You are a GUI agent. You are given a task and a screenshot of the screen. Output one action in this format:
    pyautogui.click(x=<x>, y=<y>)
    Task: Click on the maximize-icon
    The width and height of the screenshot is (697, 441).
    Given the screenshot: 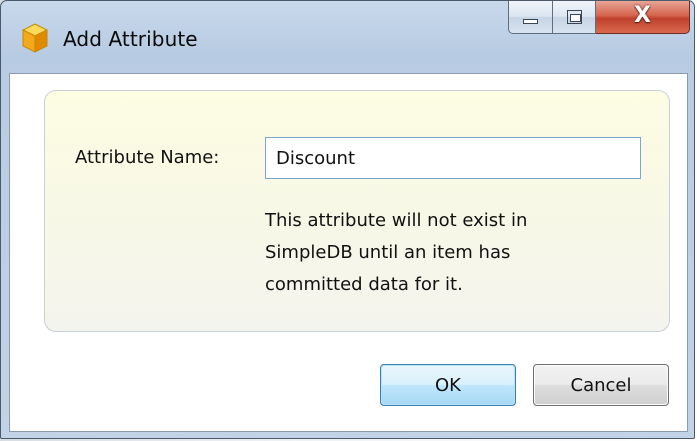 What is the action you would take?
    pyautogui.click(x=574, y=17)
    